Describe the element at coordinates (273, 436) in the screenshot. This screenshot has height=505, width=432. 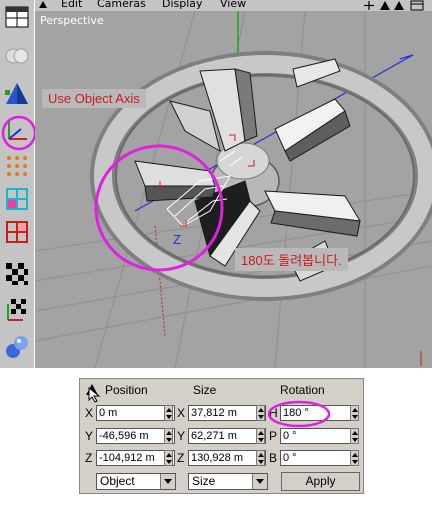
I see `rot-axis-label: P` at that location.